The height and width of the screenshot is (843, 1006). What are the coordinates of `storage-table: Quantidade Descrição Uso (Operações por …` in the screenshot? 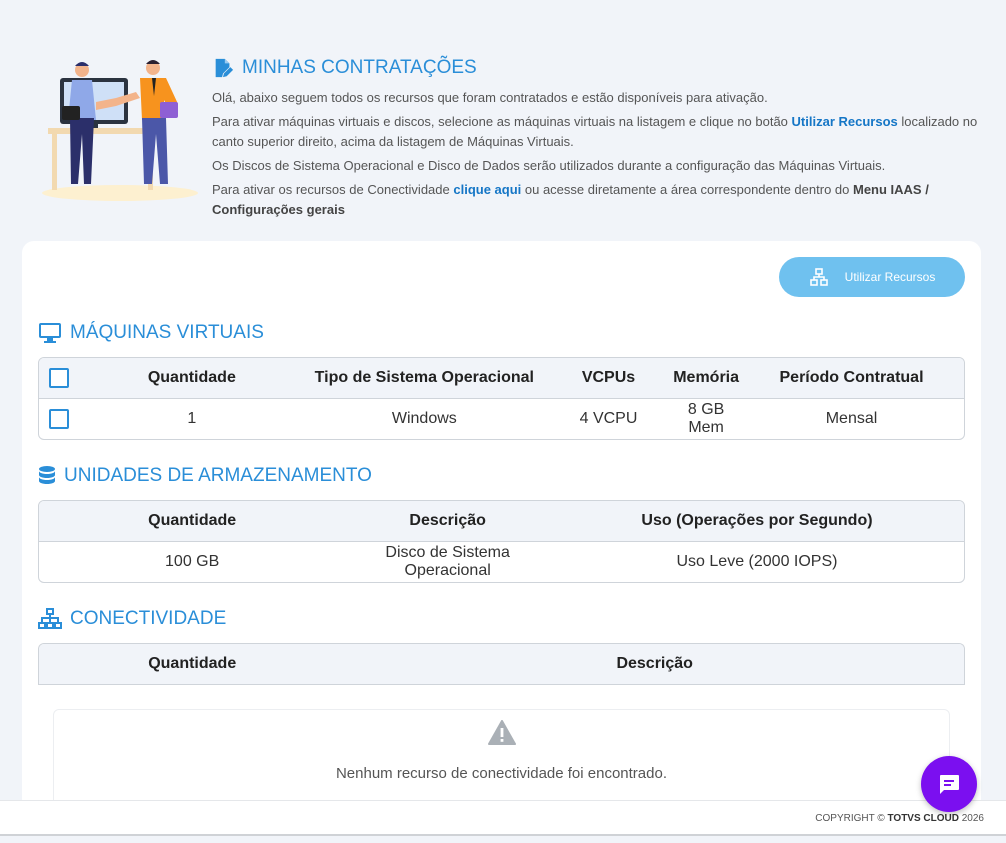 It's located at (501, 541).